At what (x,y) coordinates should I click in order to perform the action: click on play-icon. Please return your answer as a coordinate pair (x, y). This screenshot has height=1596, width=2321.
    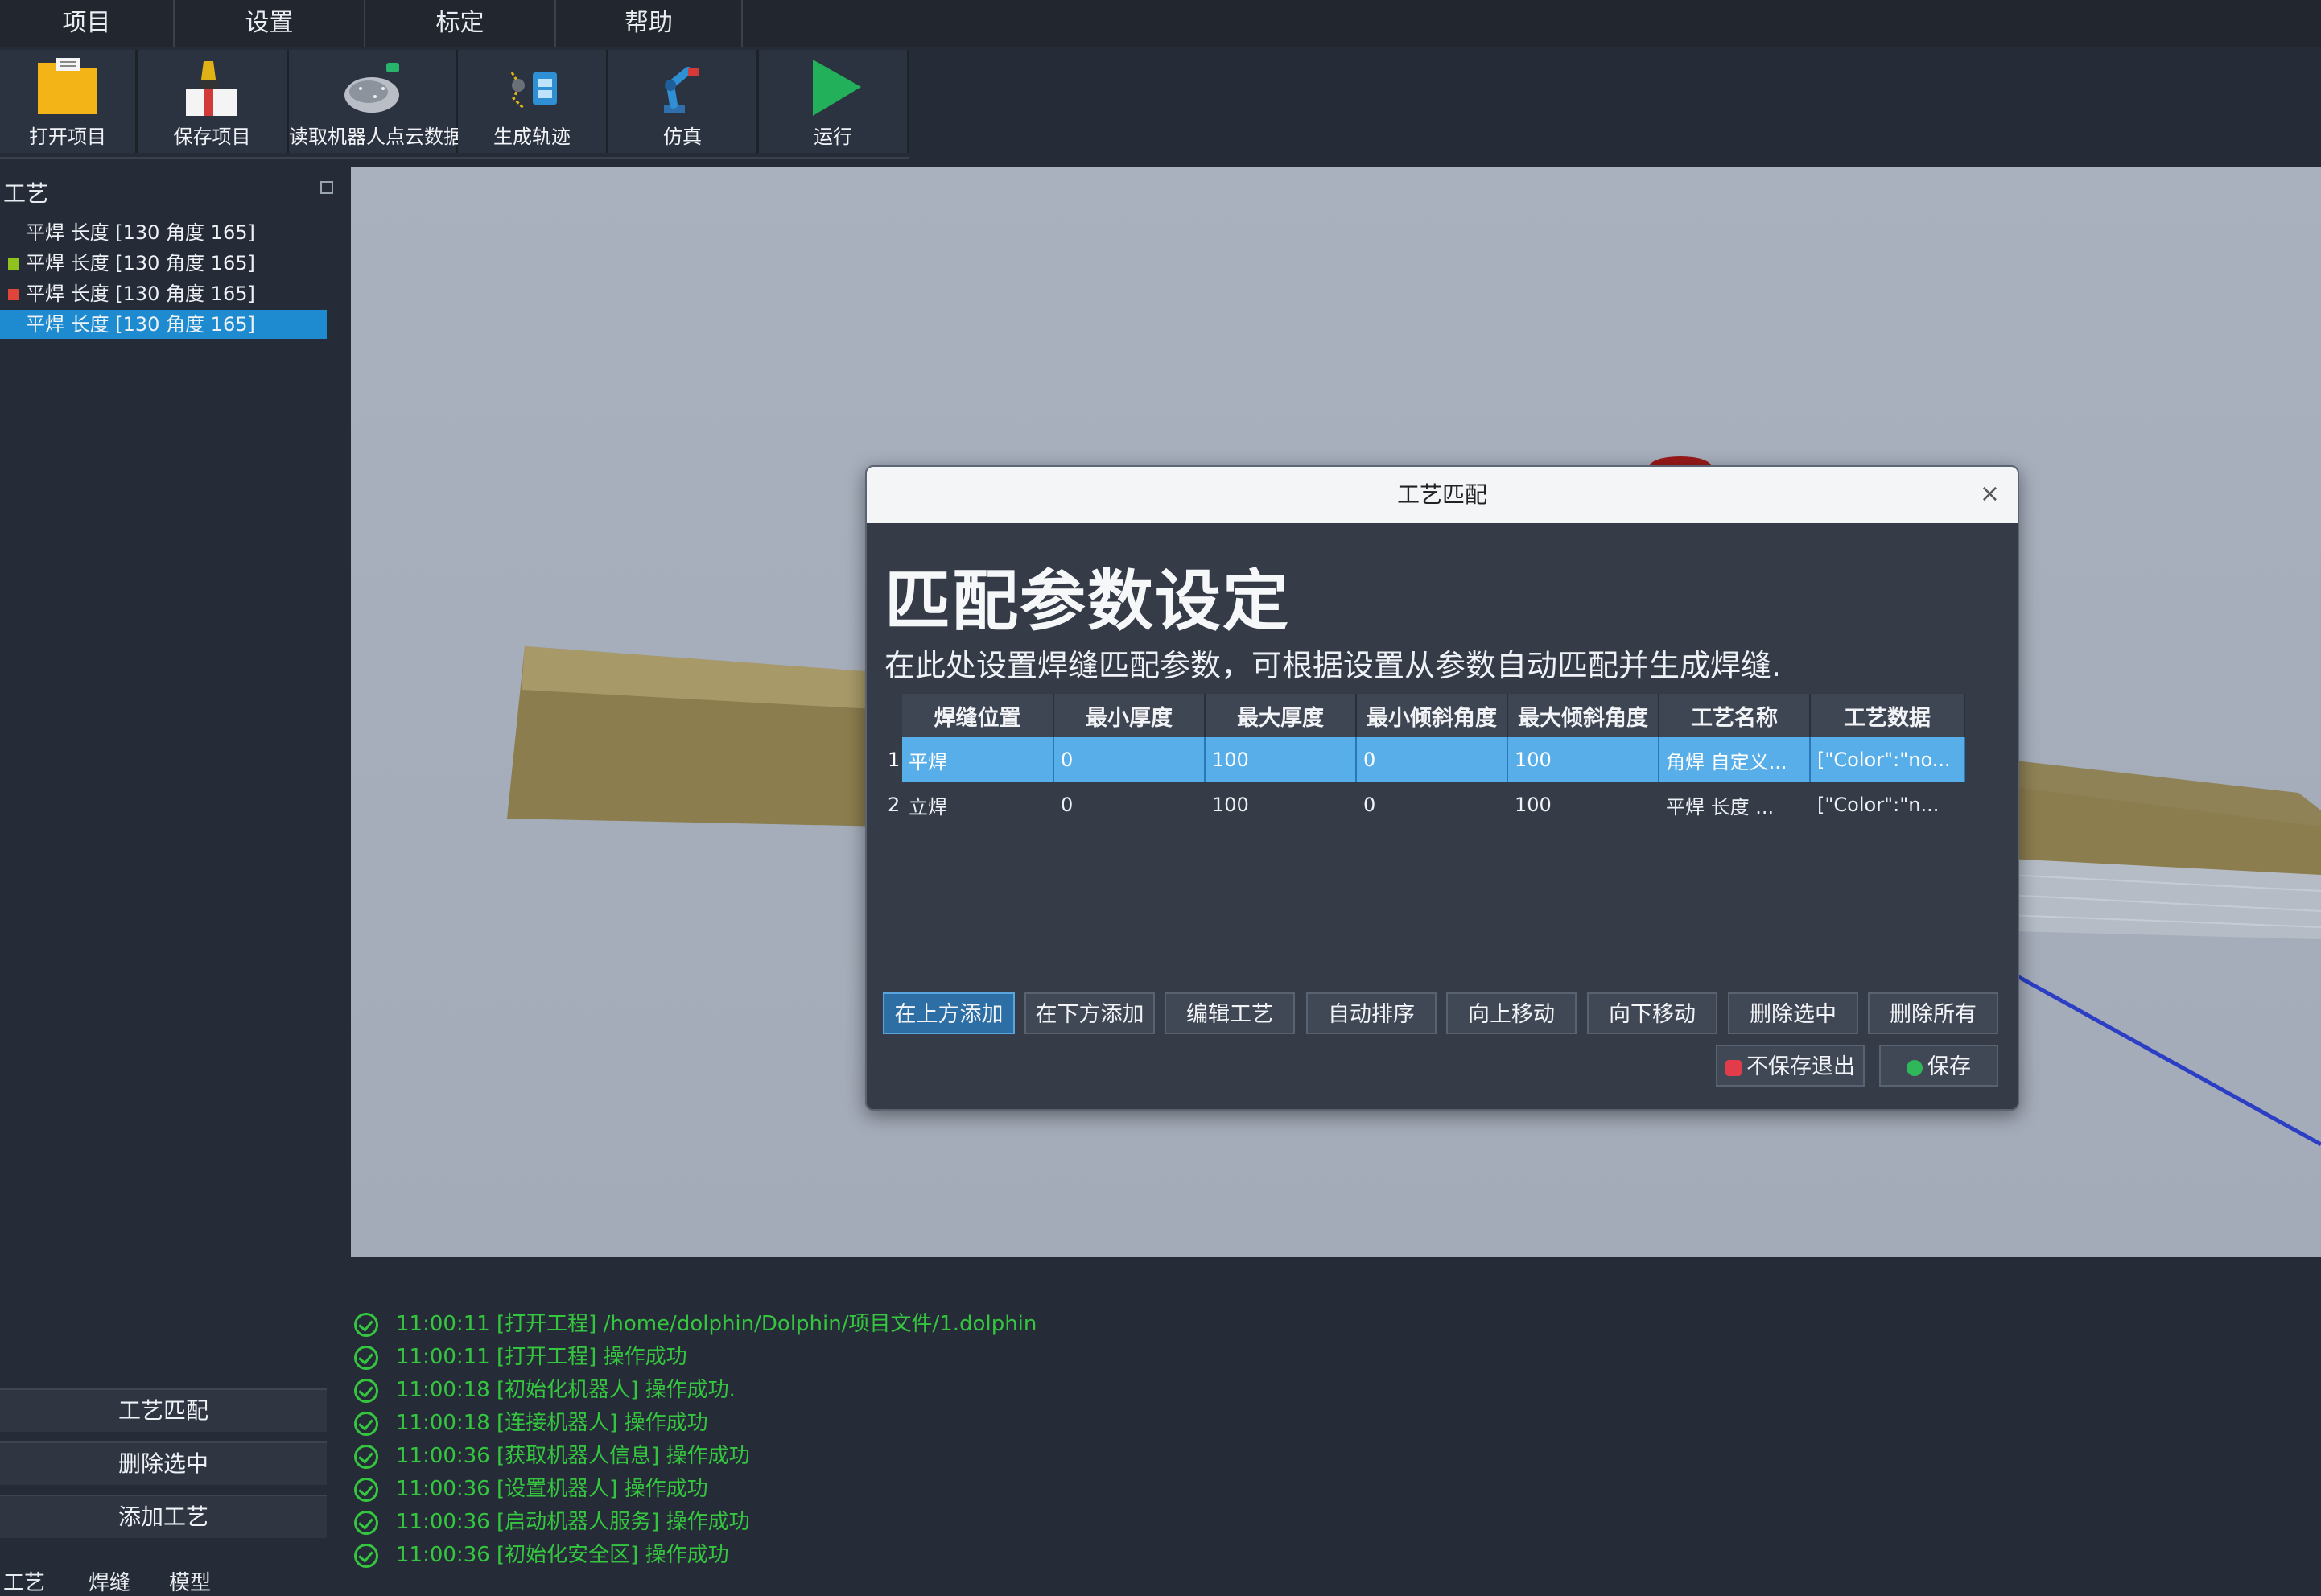
    Looking at the image, I should click on (837, 88).